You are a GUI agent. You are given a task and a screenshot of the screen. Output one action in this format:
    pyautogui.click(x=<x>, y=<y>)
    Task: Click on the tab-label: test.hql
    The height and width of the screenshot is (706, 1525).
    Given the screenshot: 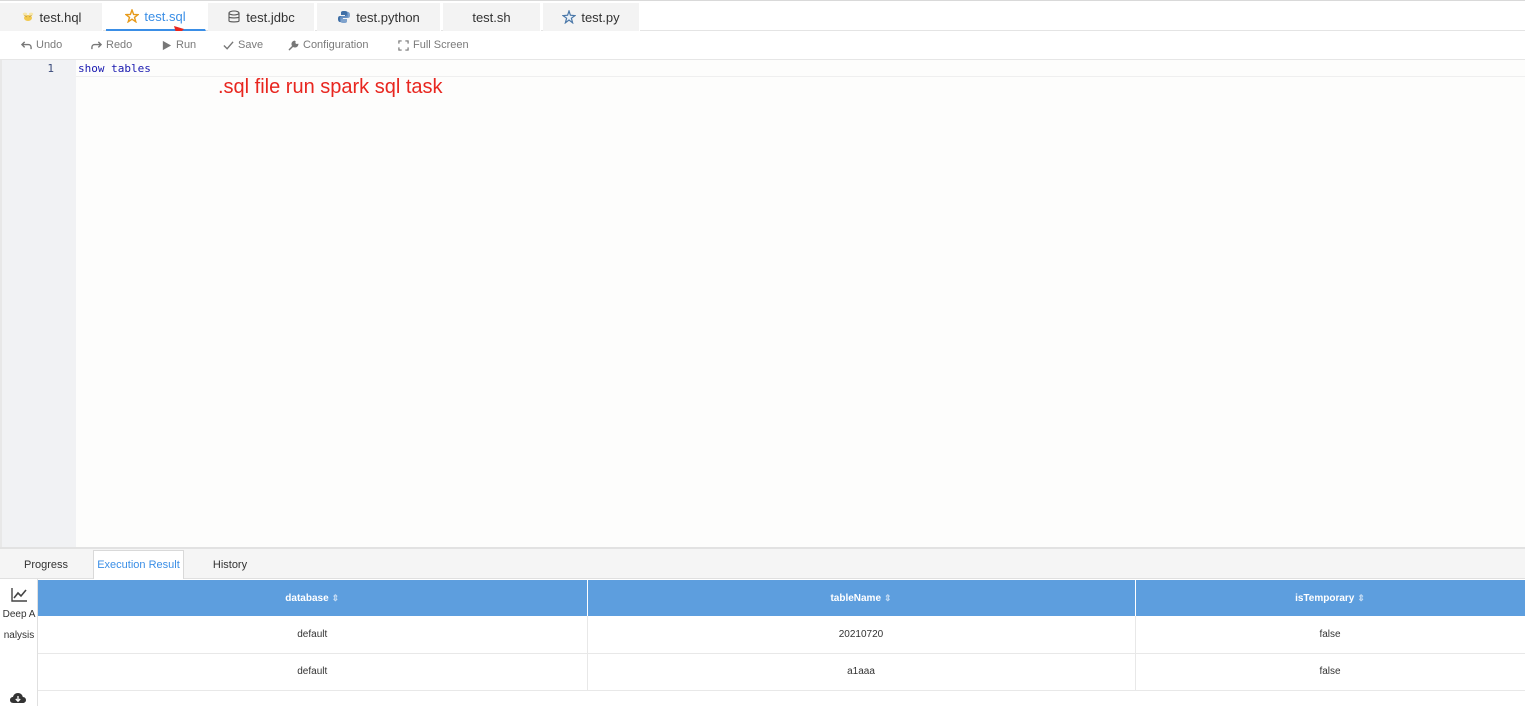 What is the action you would take?
    pyautogui.click(x=60, y=17)
    